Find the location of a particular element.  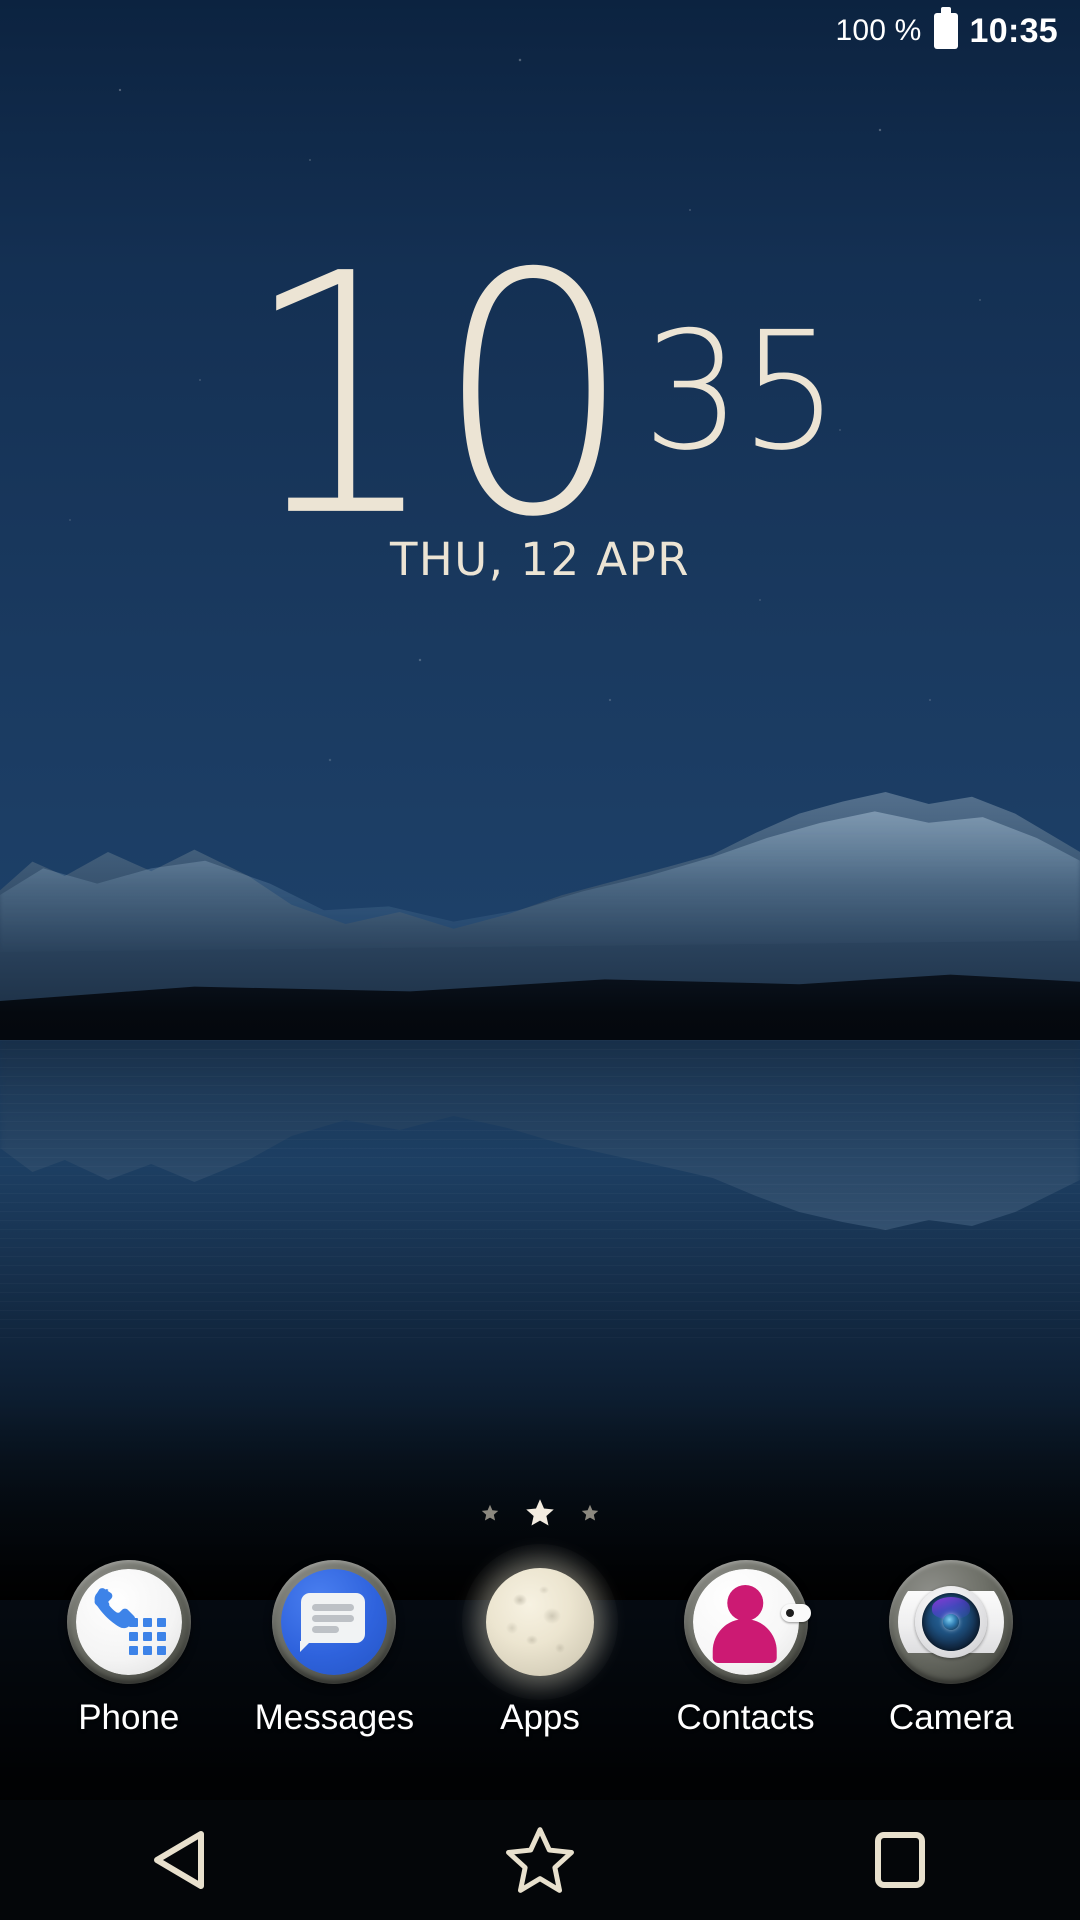

dock-label-phone: Phone is located at coordinates (129, 1717).